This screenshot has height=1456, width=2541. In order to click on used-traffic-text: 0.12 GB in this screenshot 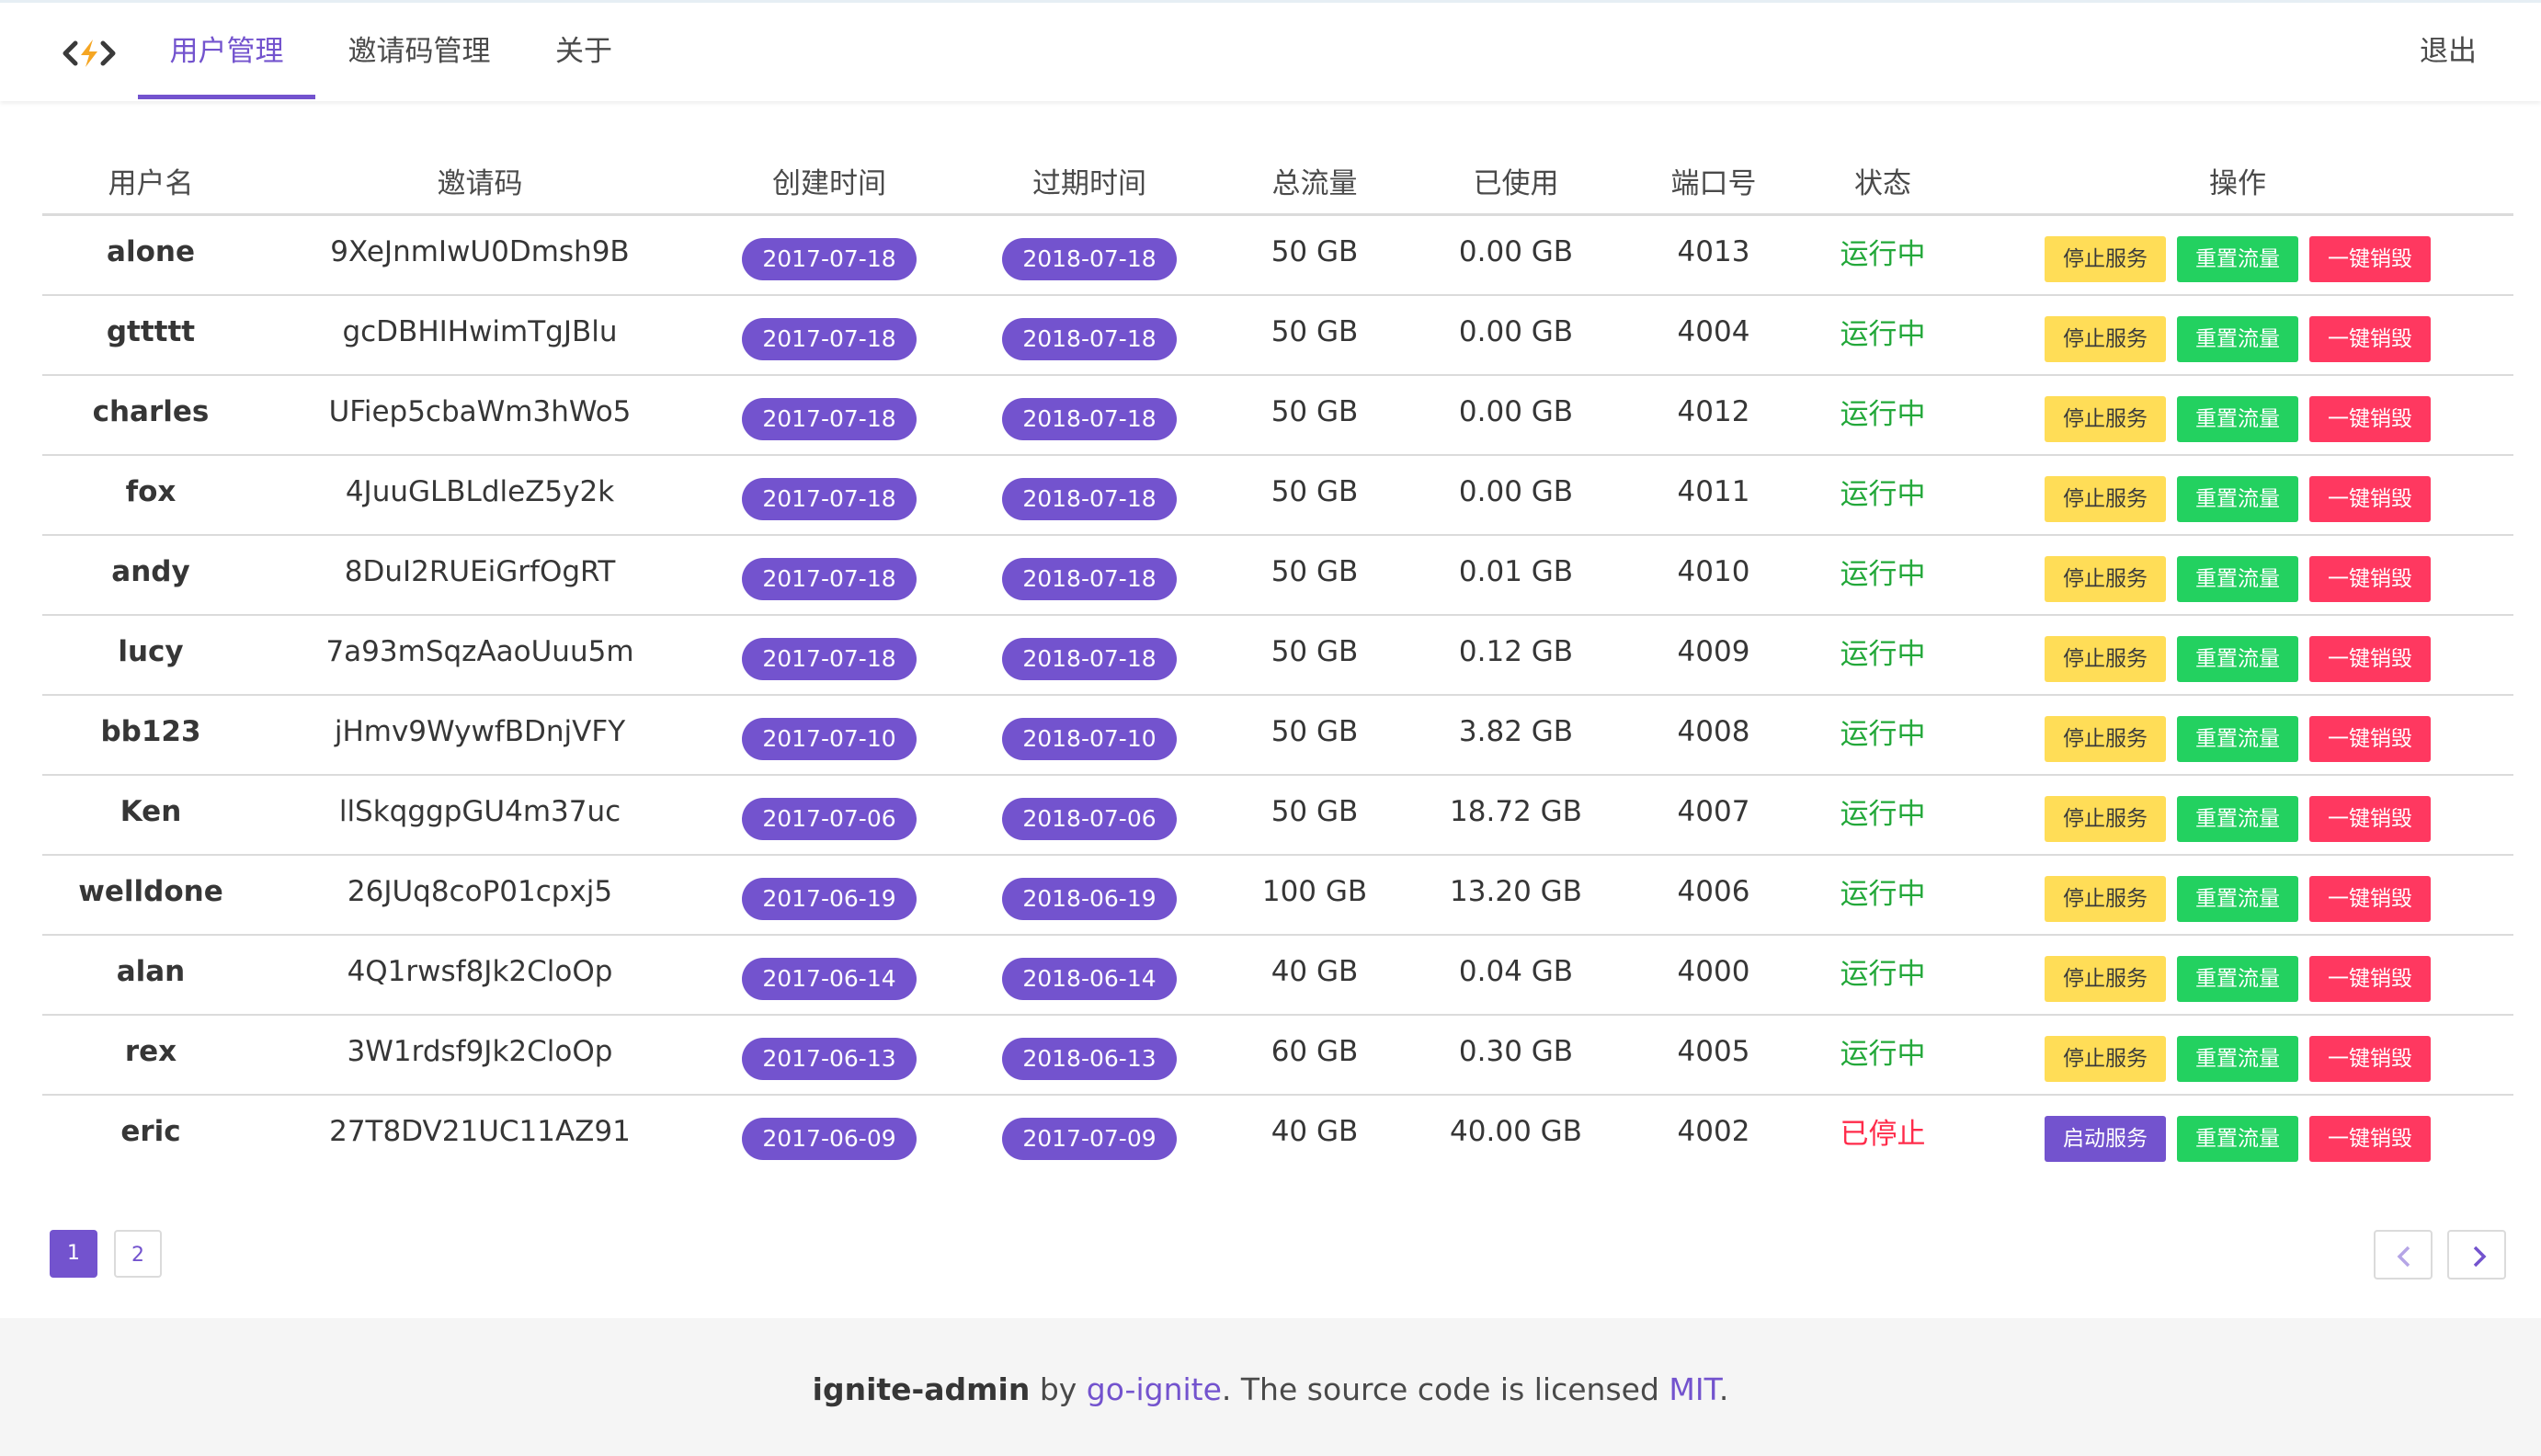, I will do `click(1516, 651)`.